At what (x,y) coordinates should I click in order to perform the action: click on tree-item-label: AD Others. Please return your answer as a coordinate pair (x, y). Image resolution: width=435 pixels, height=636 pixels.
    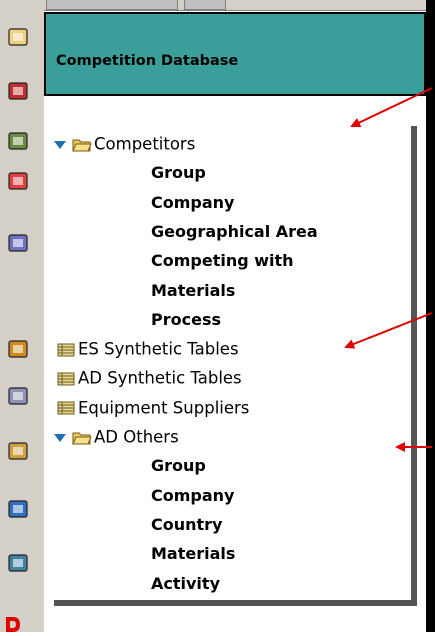
    Looking at the image, I should click on (136, 437).